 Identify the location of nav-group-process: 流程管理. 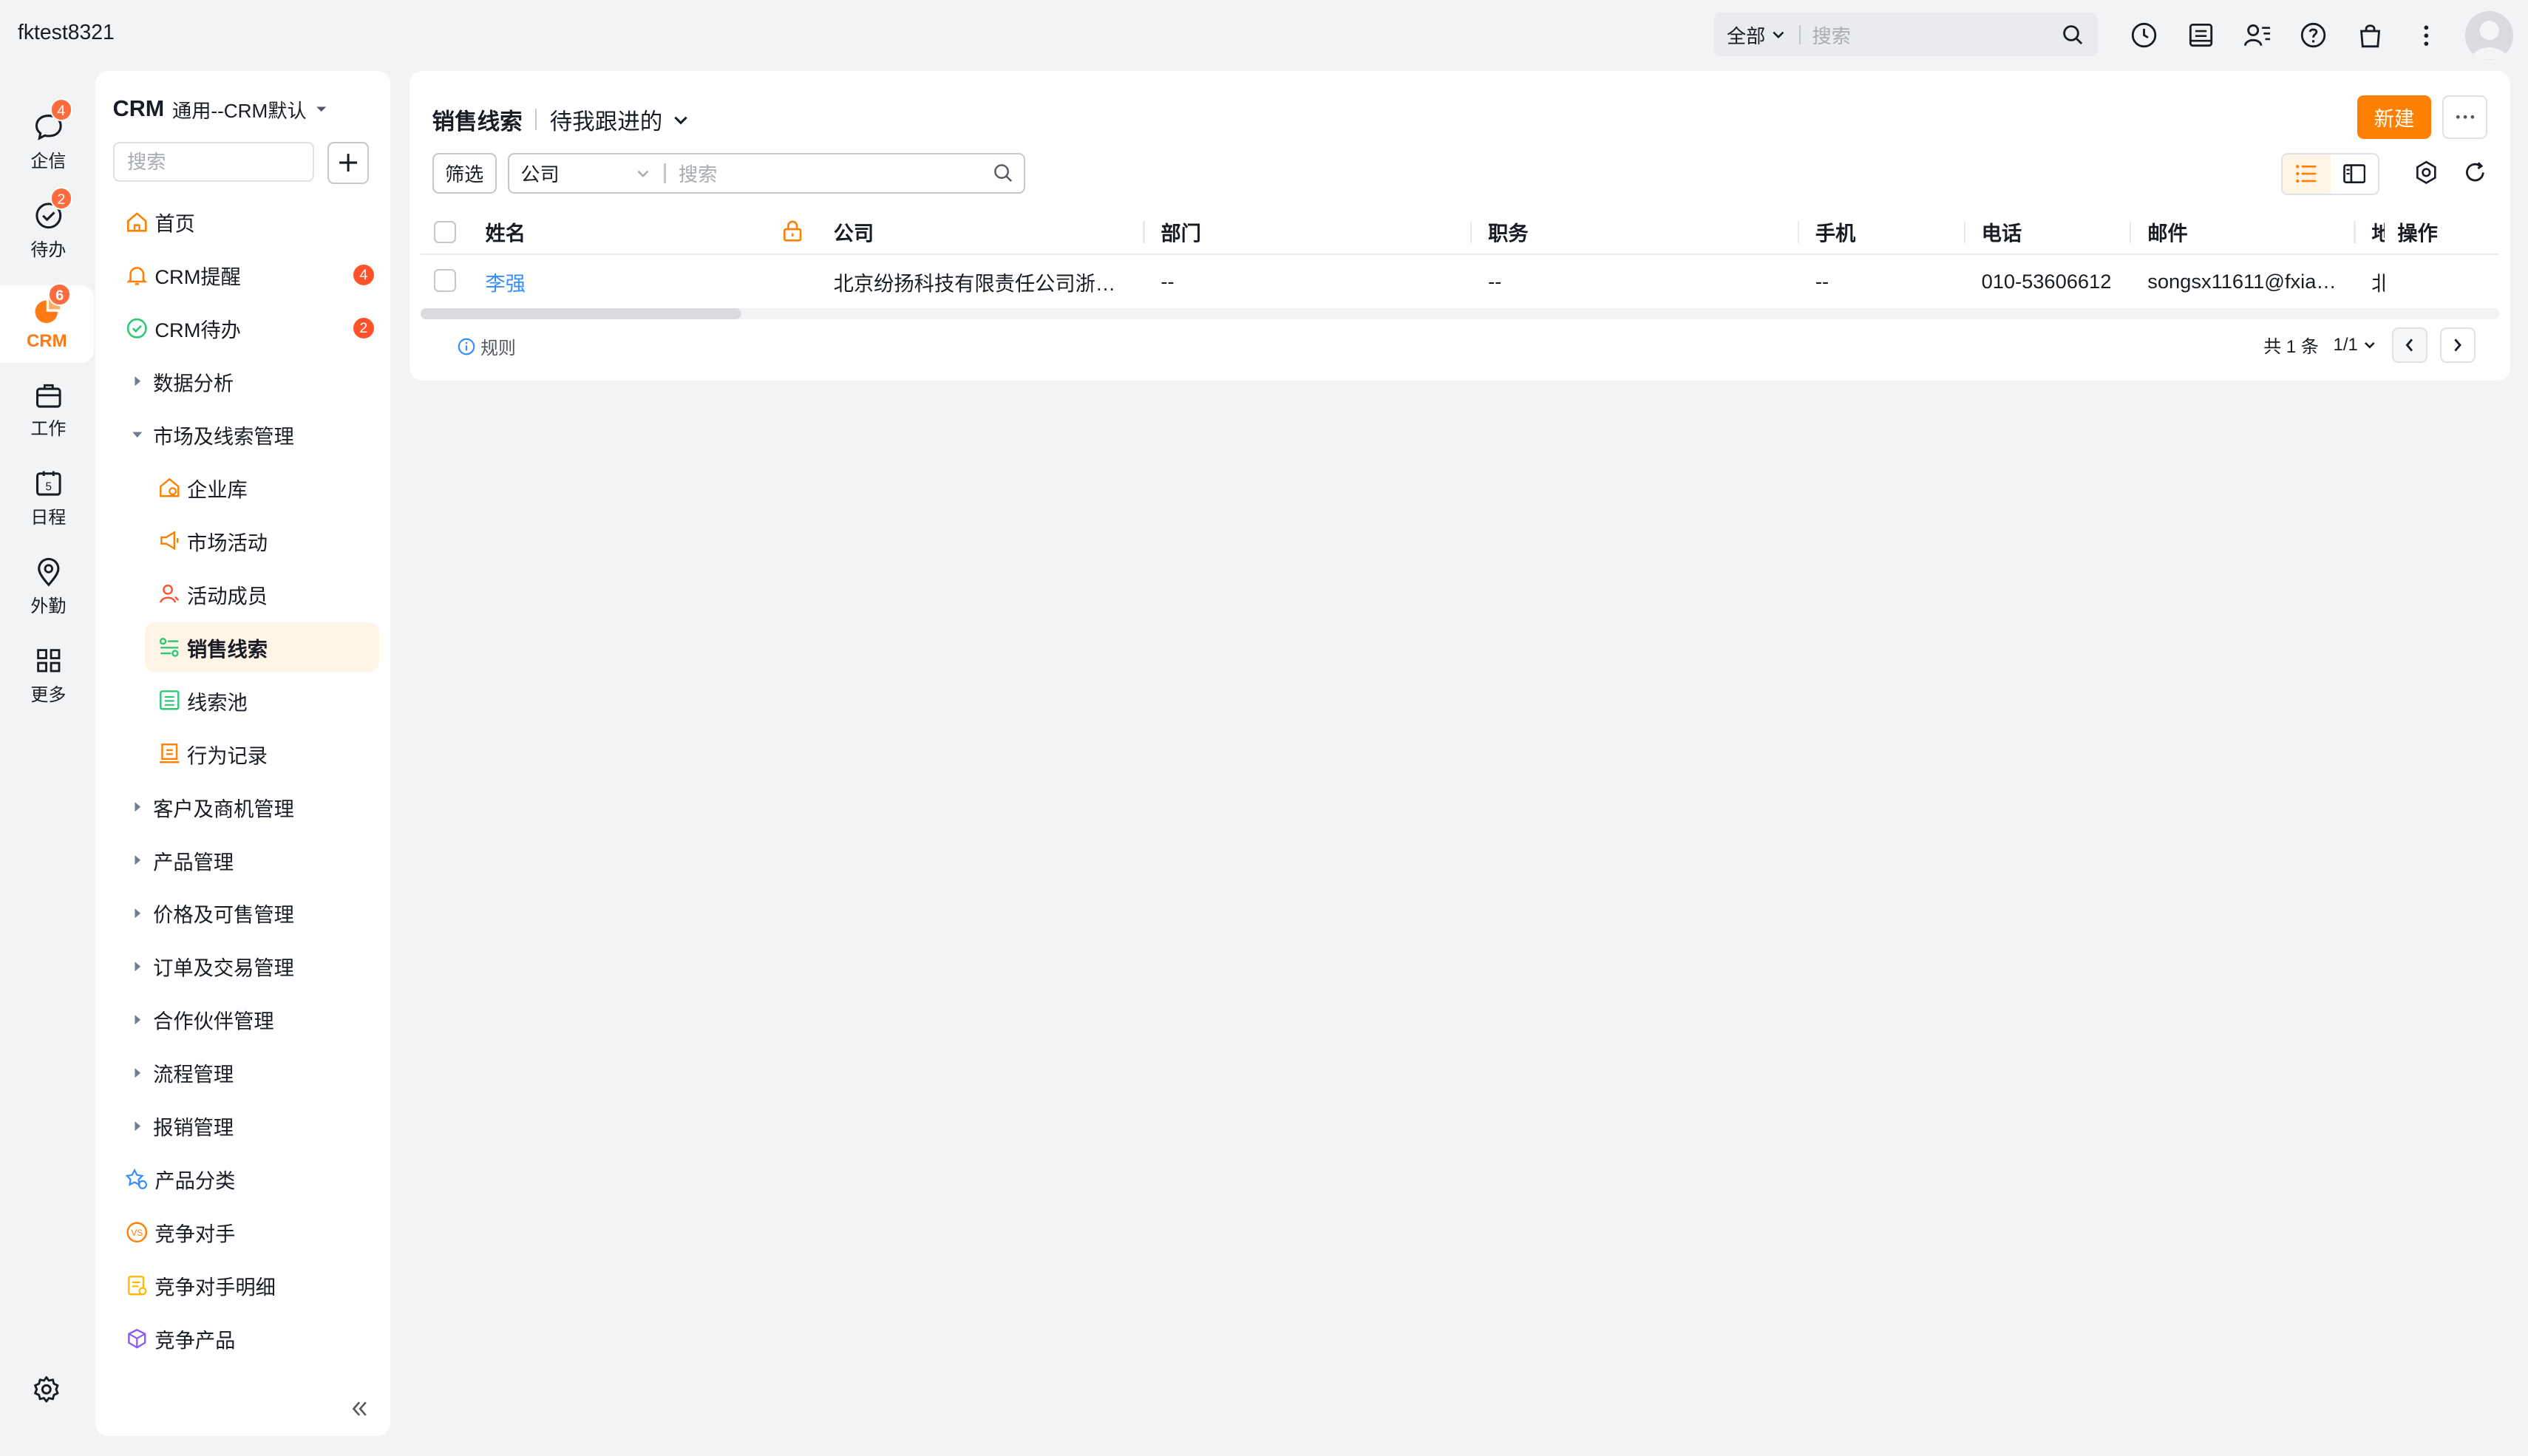
(243, 1072).